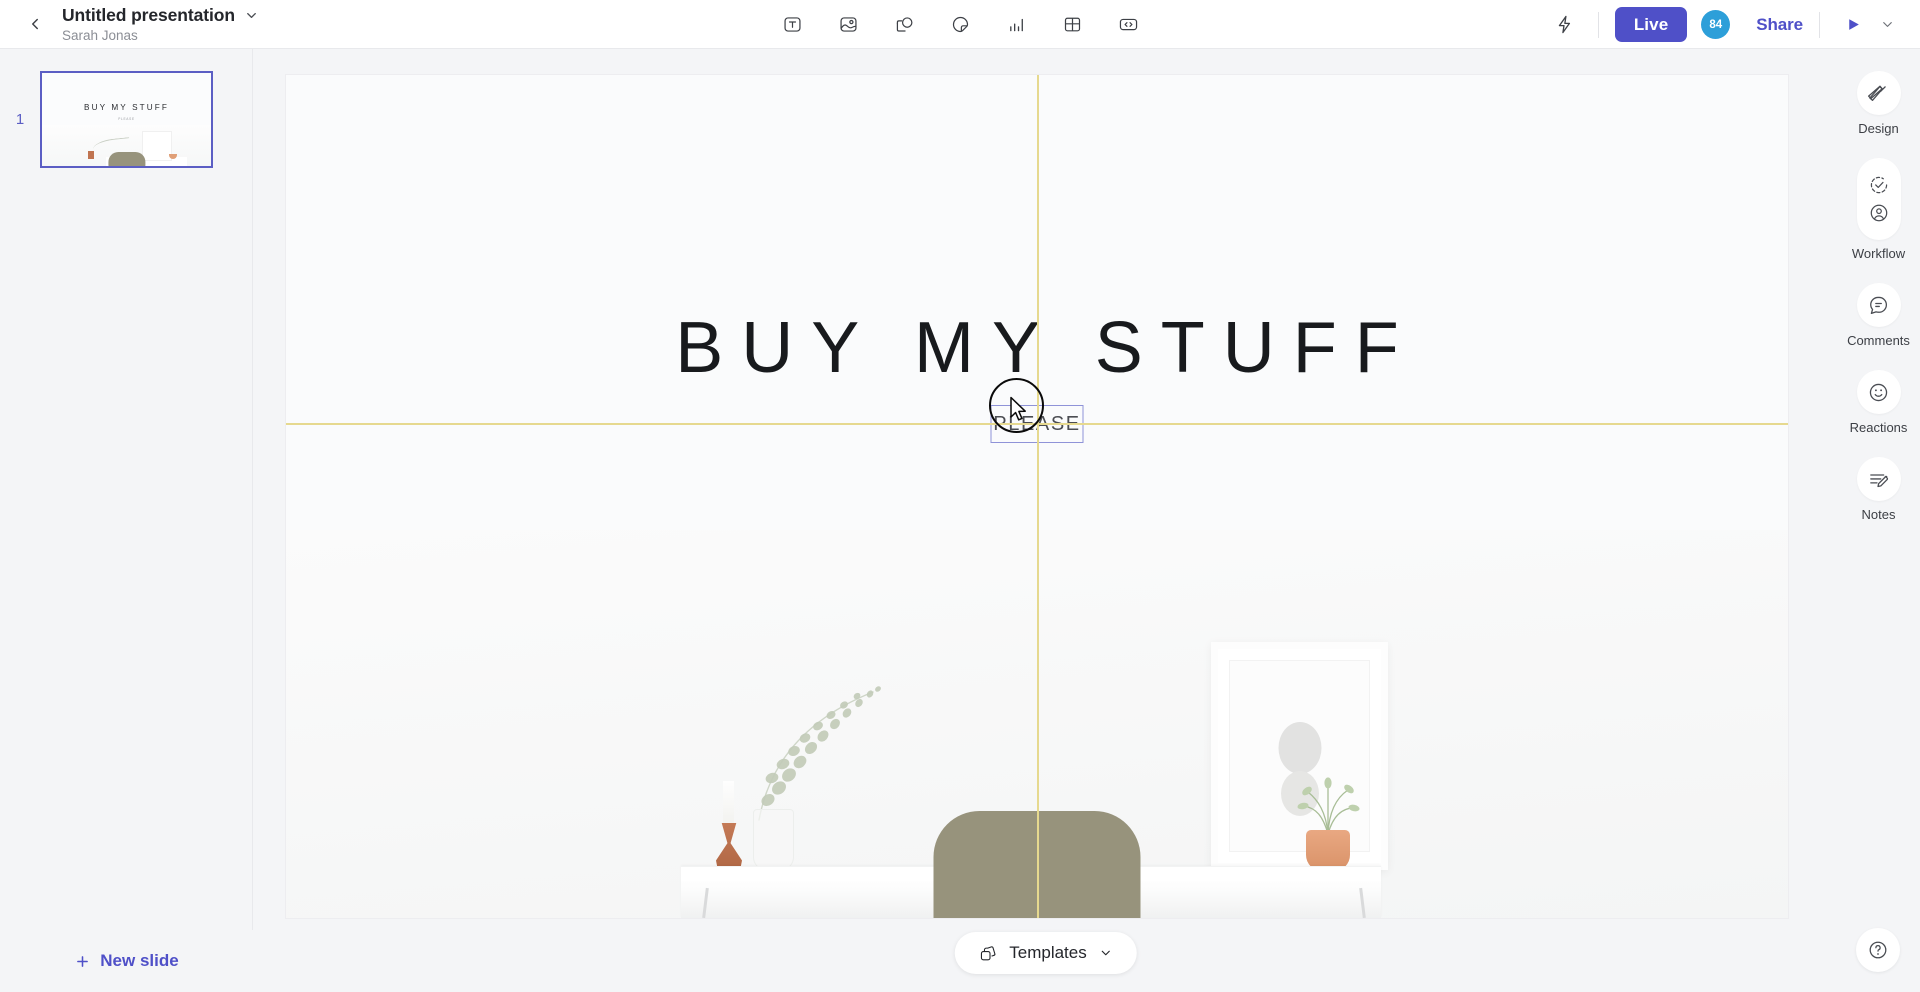 The image size is (1920, 992). Describe the element at coordinates (1328, 850) in the screenshot. I see `copper-pot` at that location.